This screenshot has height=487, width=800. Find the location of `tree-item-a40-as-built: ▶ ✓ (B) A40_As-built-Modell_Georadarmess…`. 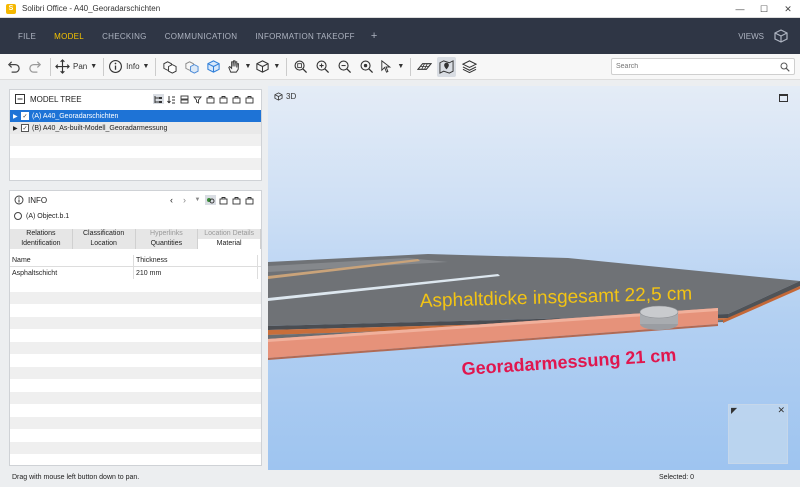

tree-item-a40-as-built: ▶ ✓ (B) A40_As-built-Modell_Georadarmess… is located at coordinates (135, 128).